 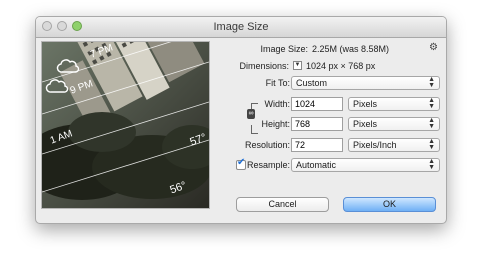 What do you see at coordinates (341, 66) in the screenshot?
I see `dimensions-value: 1024 px × 768 px` at bounding box center [341, 66].